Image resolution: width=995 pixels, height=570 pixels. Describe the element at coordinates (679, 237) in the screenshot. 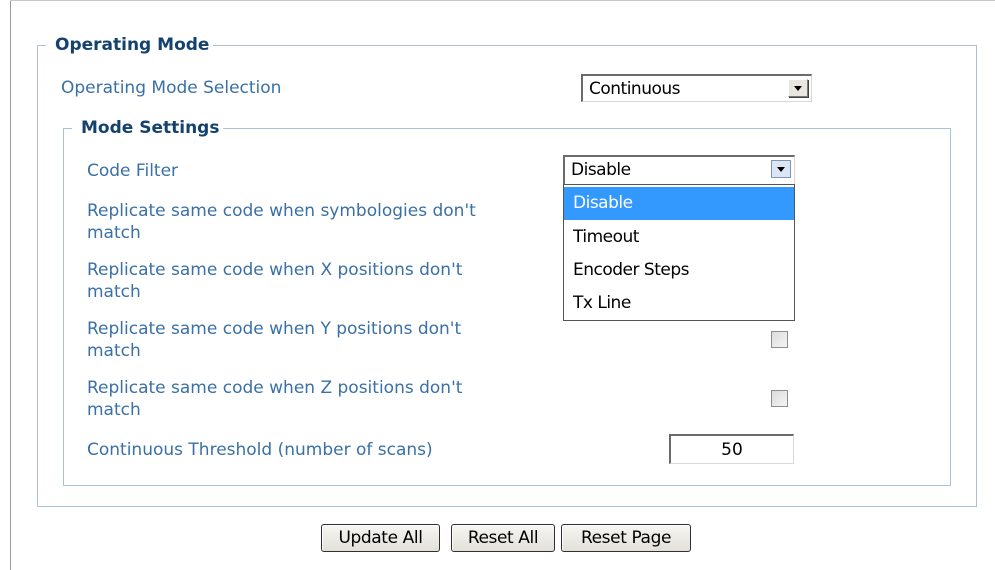

I see `code-filter-option-timeout: Timeout` at that location.